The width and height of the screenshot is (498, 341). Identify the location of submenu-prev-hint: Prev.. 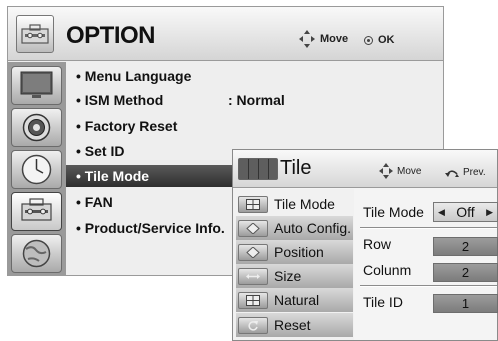
(465, 172).